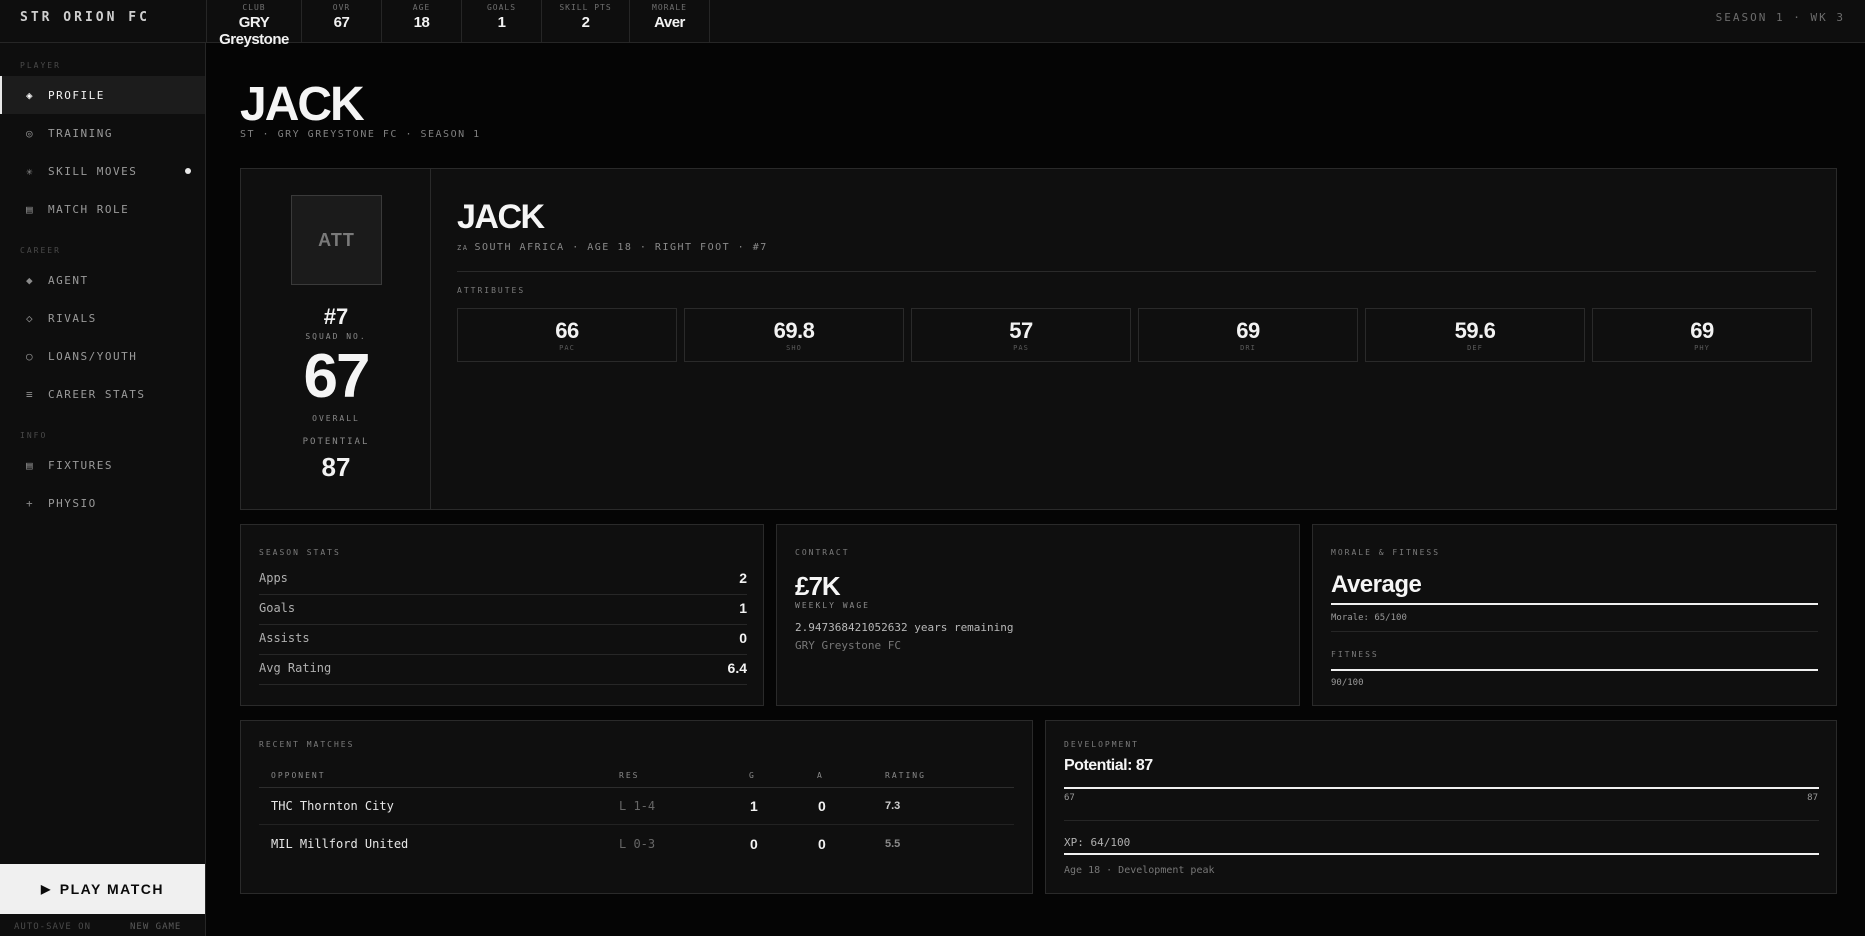 This screenshot has height=936, width=1865. Describe the element at coordinates (40, 250) in the screenshot. I see `section-label-career: CAREER` at that location.